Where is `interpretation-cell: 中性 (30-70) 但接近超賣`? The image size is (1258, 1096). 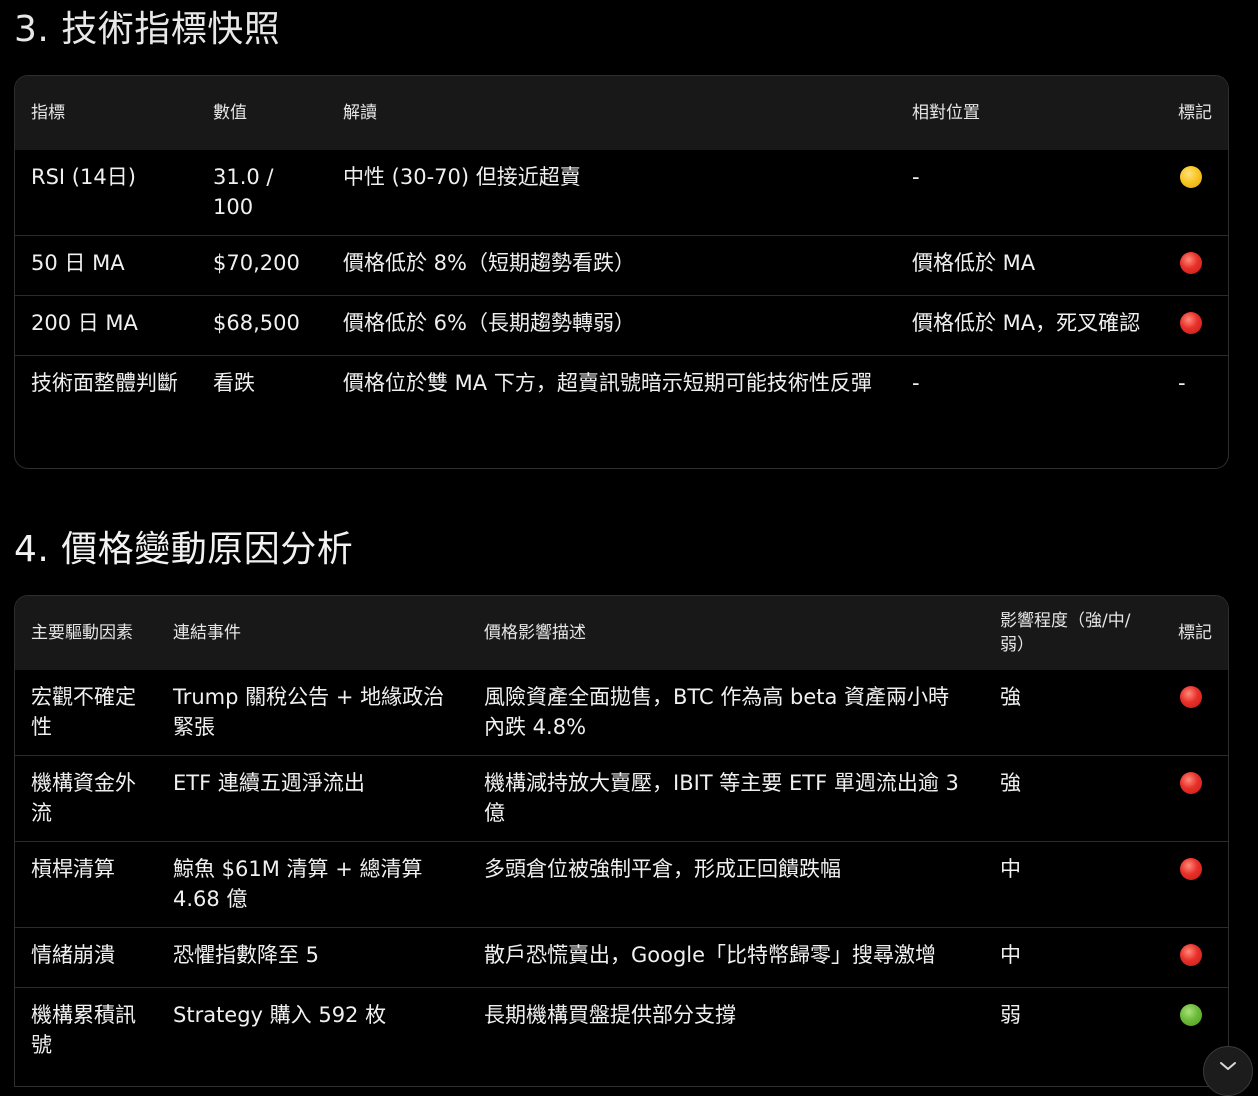
interpretation-cell: 中性 (30-70) 但接近超賣 is located at coordinates (462, 177).